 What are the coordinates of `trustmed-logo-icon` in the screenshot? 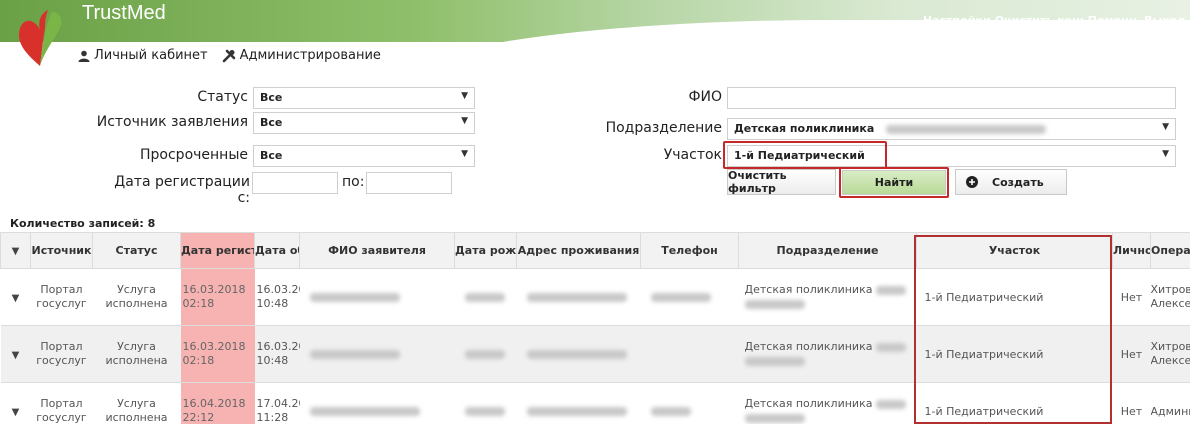 It's located at (40, 38).